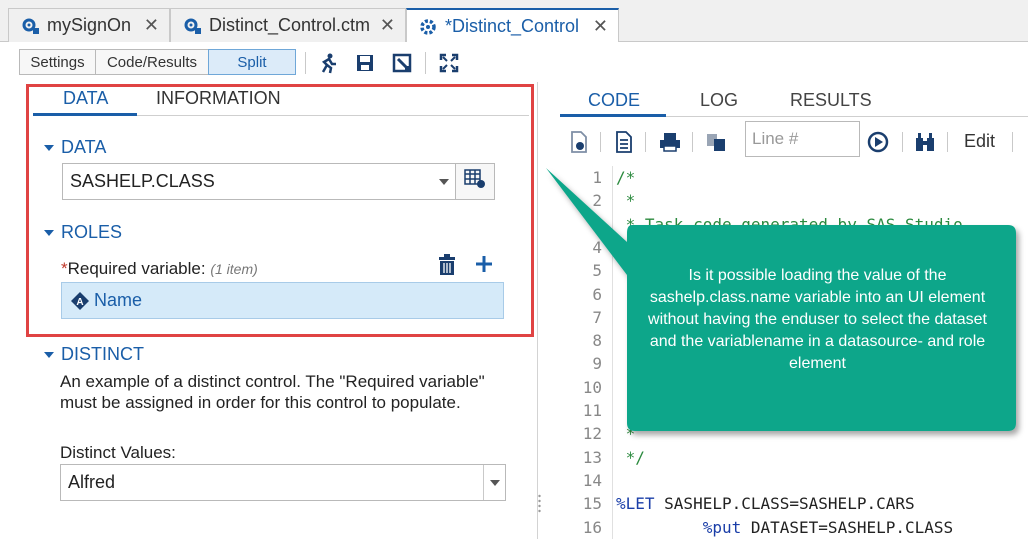 The image size is (1028, 539). I want to click on delete-icon, so click(448, 265).